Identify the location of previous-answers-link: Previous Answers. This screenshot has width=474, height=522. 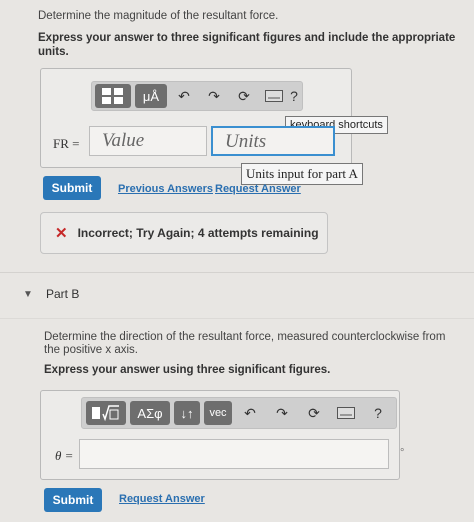
(165, 189).